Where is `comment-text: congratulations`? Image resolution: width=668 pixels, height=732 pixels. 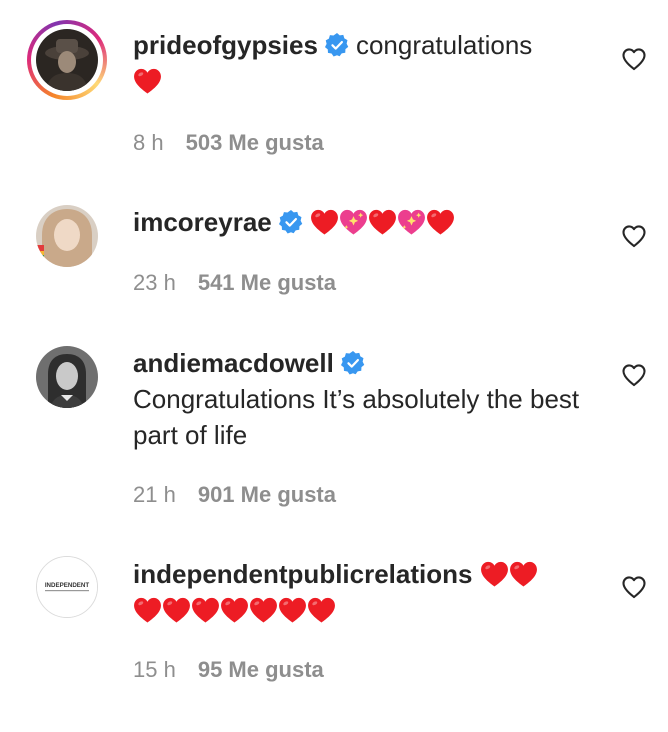
comment-text: congratulations is located at coordinates (444, 45).